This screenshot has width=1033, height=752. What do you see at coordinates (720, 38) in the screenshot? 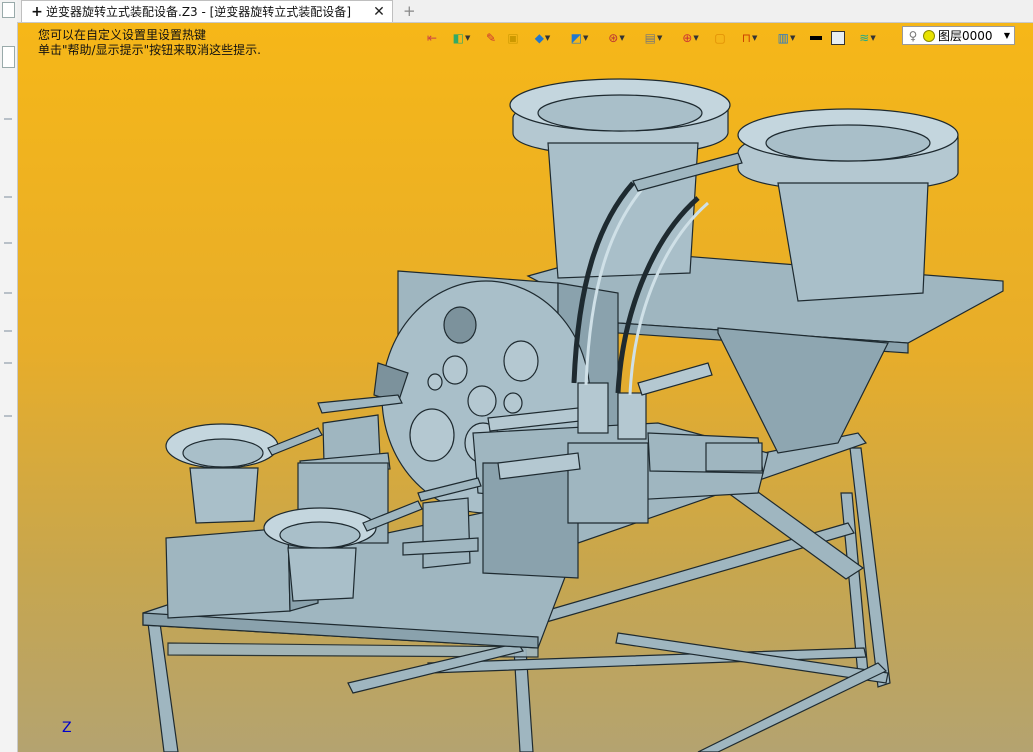
I see `frame-icon: ▢` at bounding box center [720, 38].